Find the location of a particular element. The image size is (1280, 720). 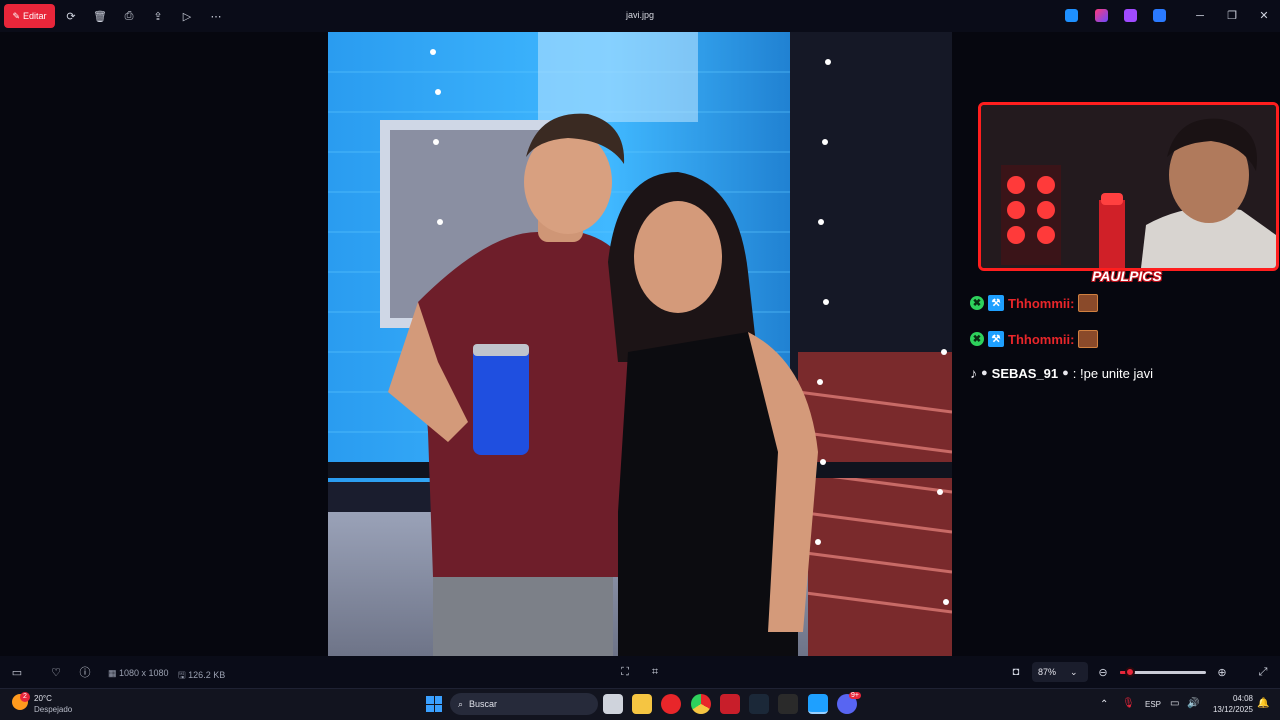

filmstrip-icon: ▭ is located at coordinates (17, 672).